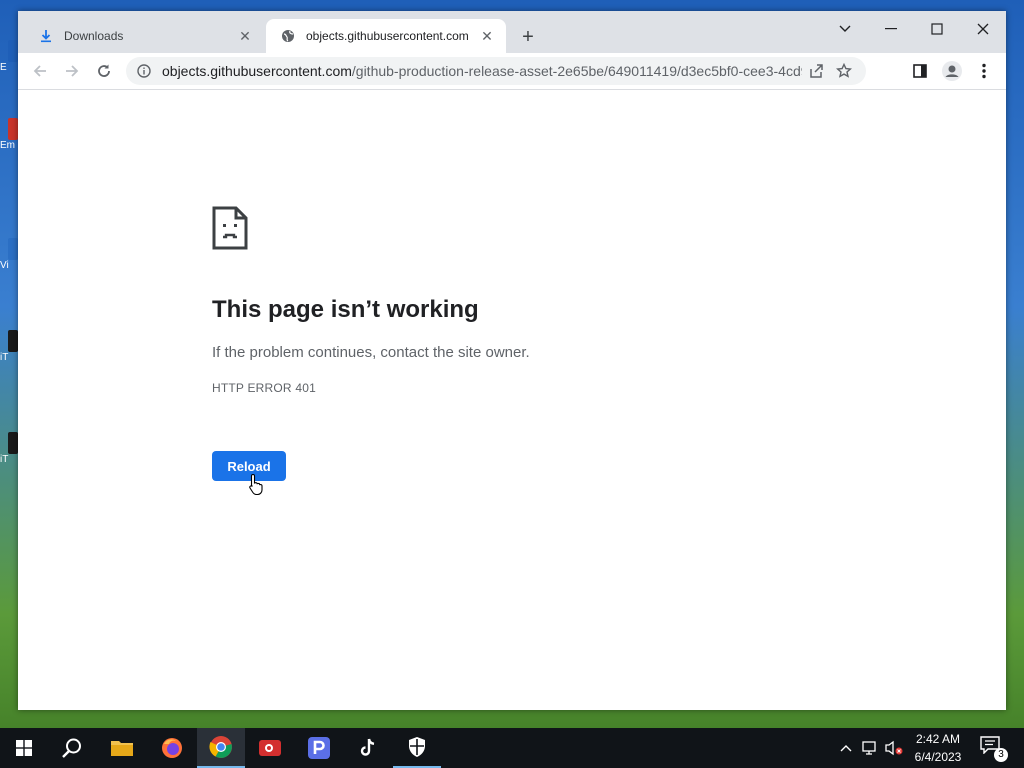 This screenshot has height=768, width=1024. I want to click on tab-search-button, so click(845, 29).